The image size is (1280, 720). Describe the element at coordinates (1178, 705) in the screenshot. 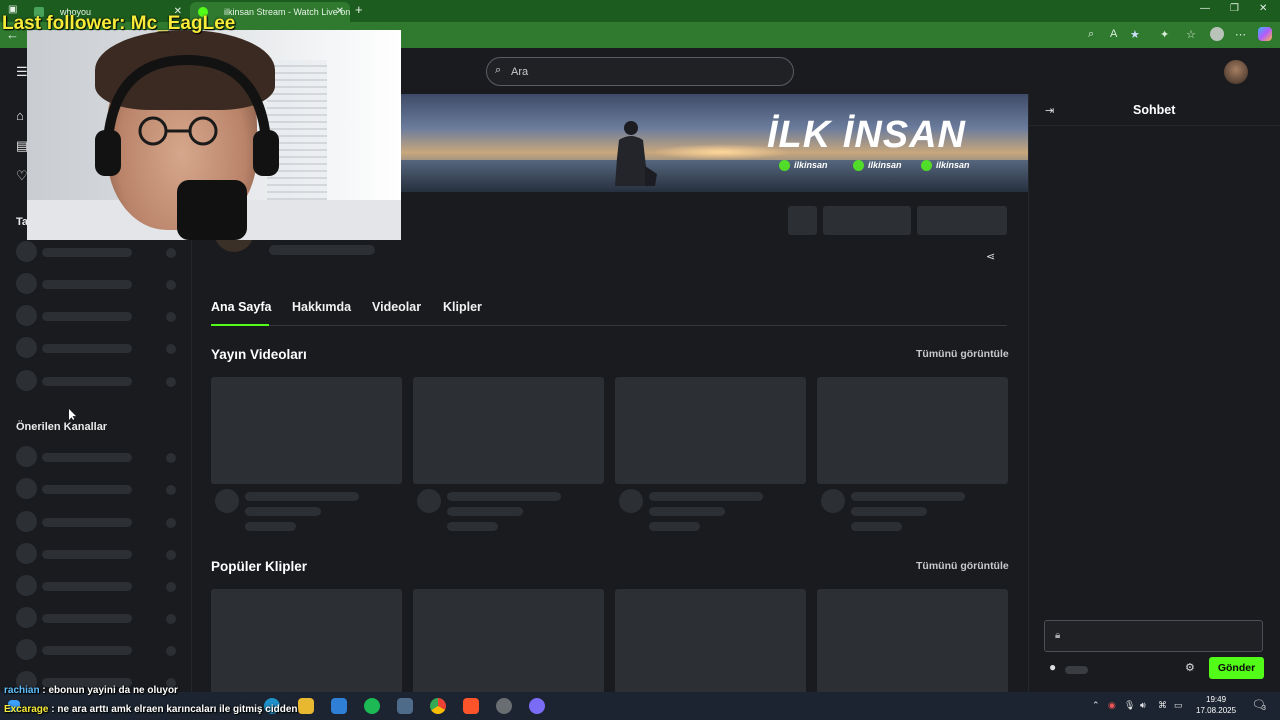

I see `battery-icon: ▭` at that location.